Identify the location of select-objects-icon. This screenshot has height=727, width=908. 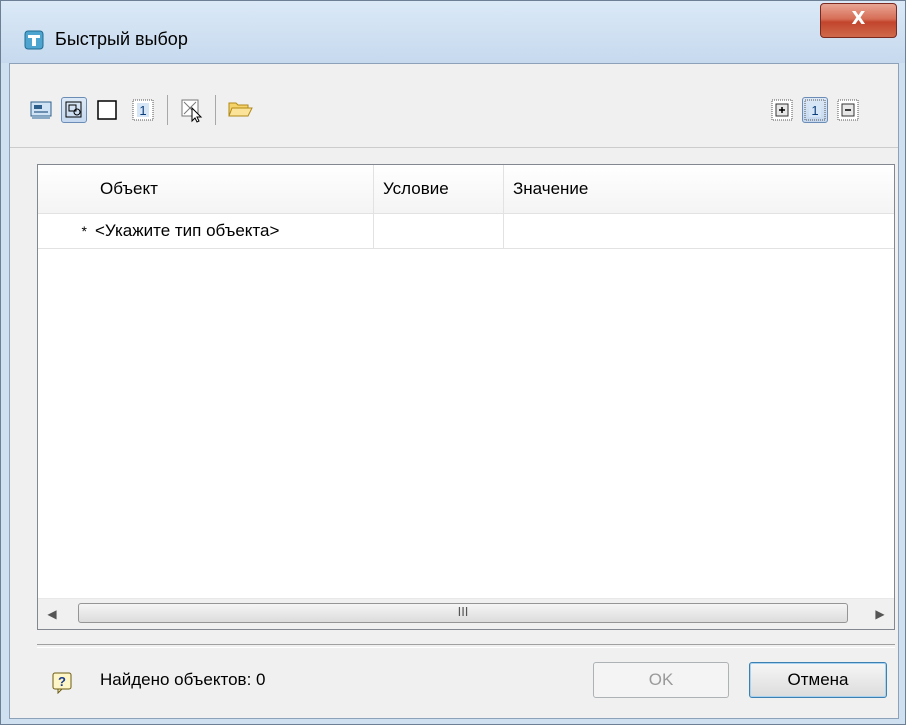
(74, 110).